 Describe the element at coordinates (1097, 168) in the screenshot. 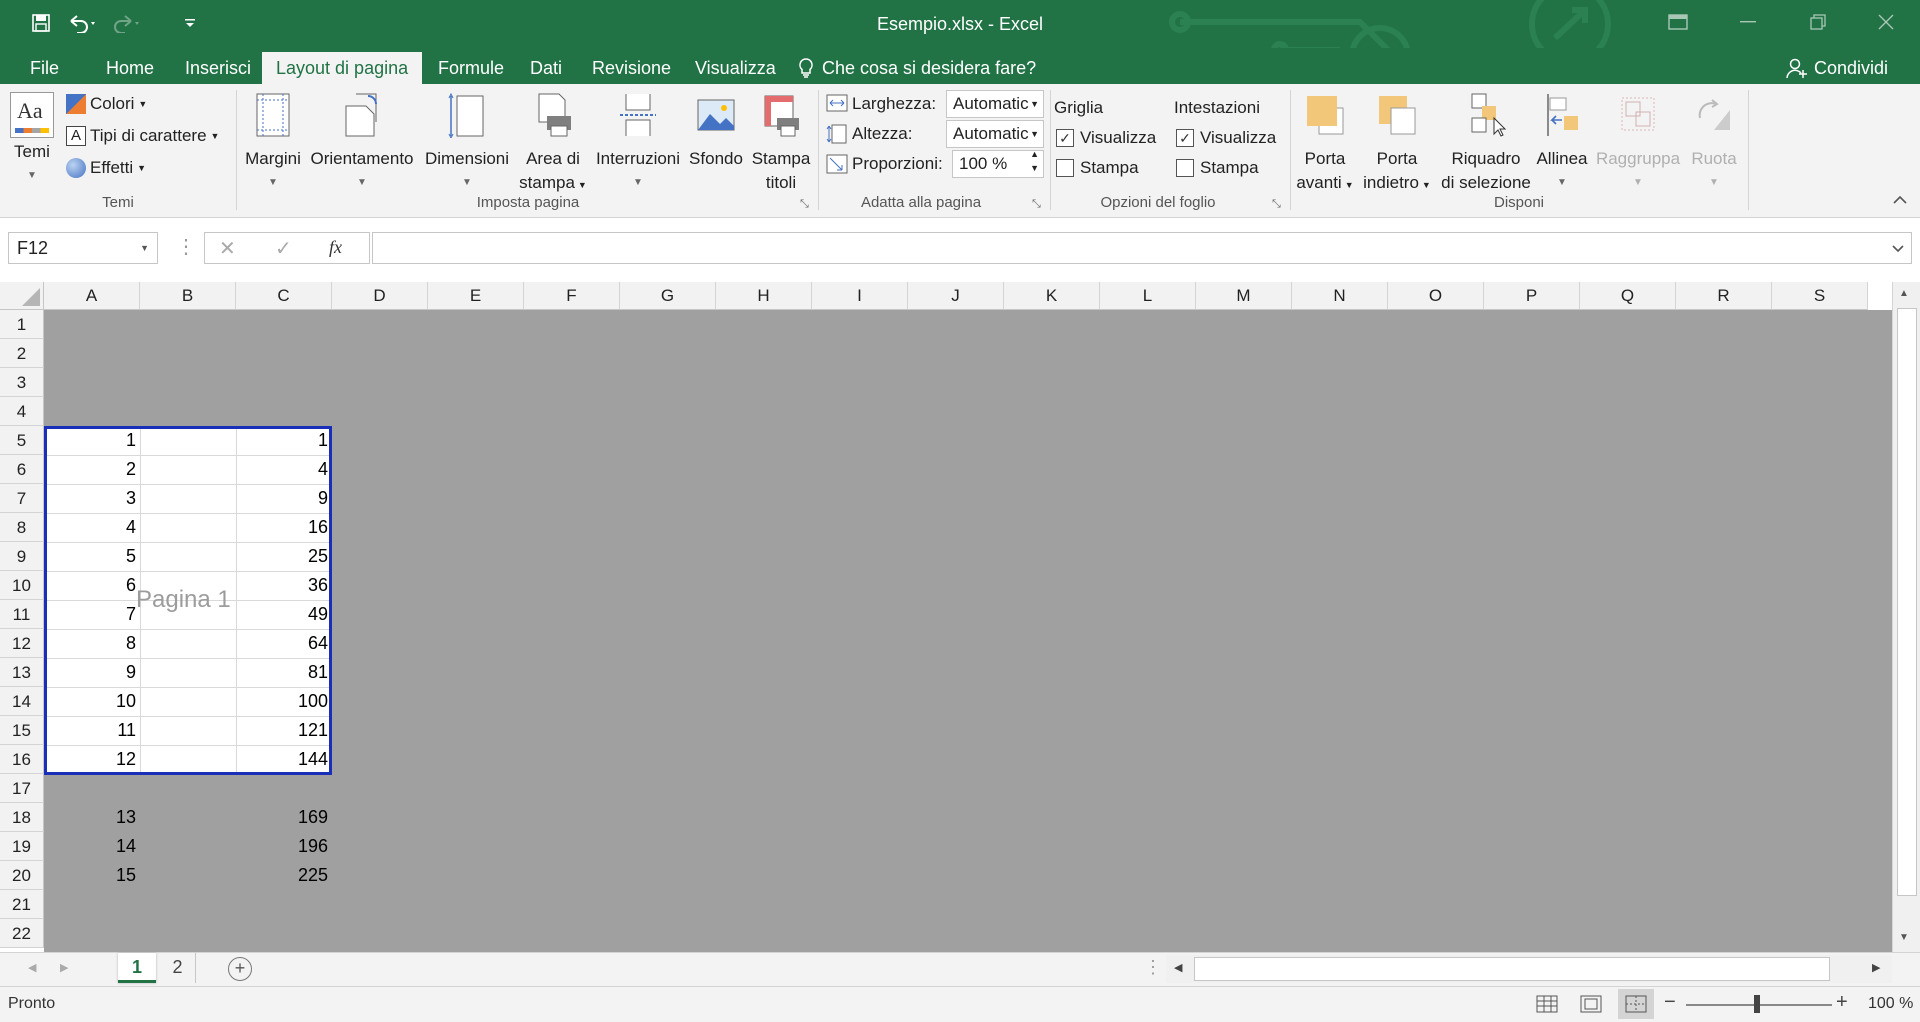

I see `griglia-stampa-checkbox: Stampa` at that location.